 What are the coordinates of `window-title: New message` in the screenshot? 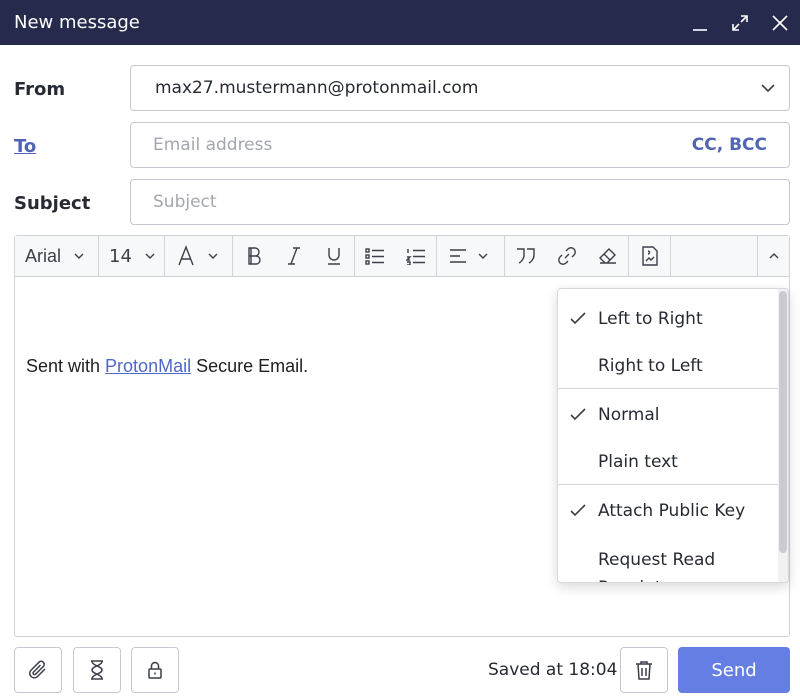 It's located at (77, 22).